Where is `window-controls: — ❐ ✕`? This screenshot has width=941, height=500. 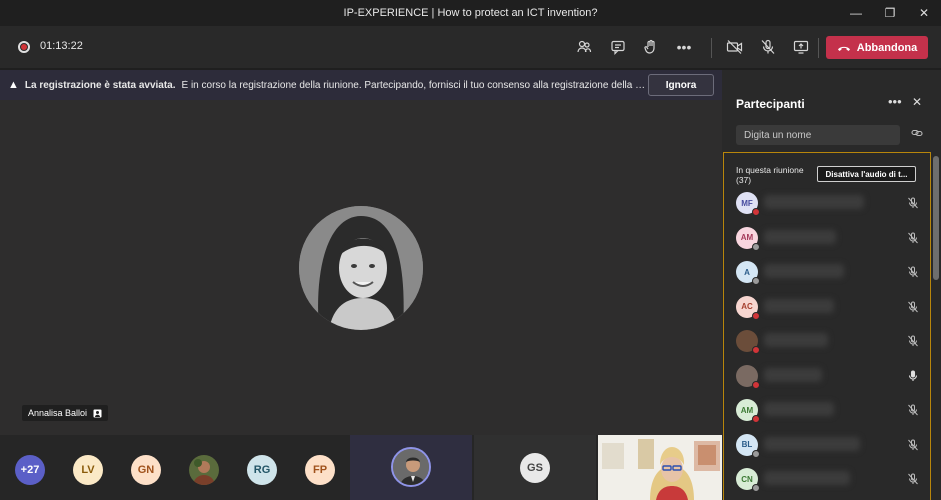 window-controls: — ❐ ✕ is located at coordinates (890, 13).